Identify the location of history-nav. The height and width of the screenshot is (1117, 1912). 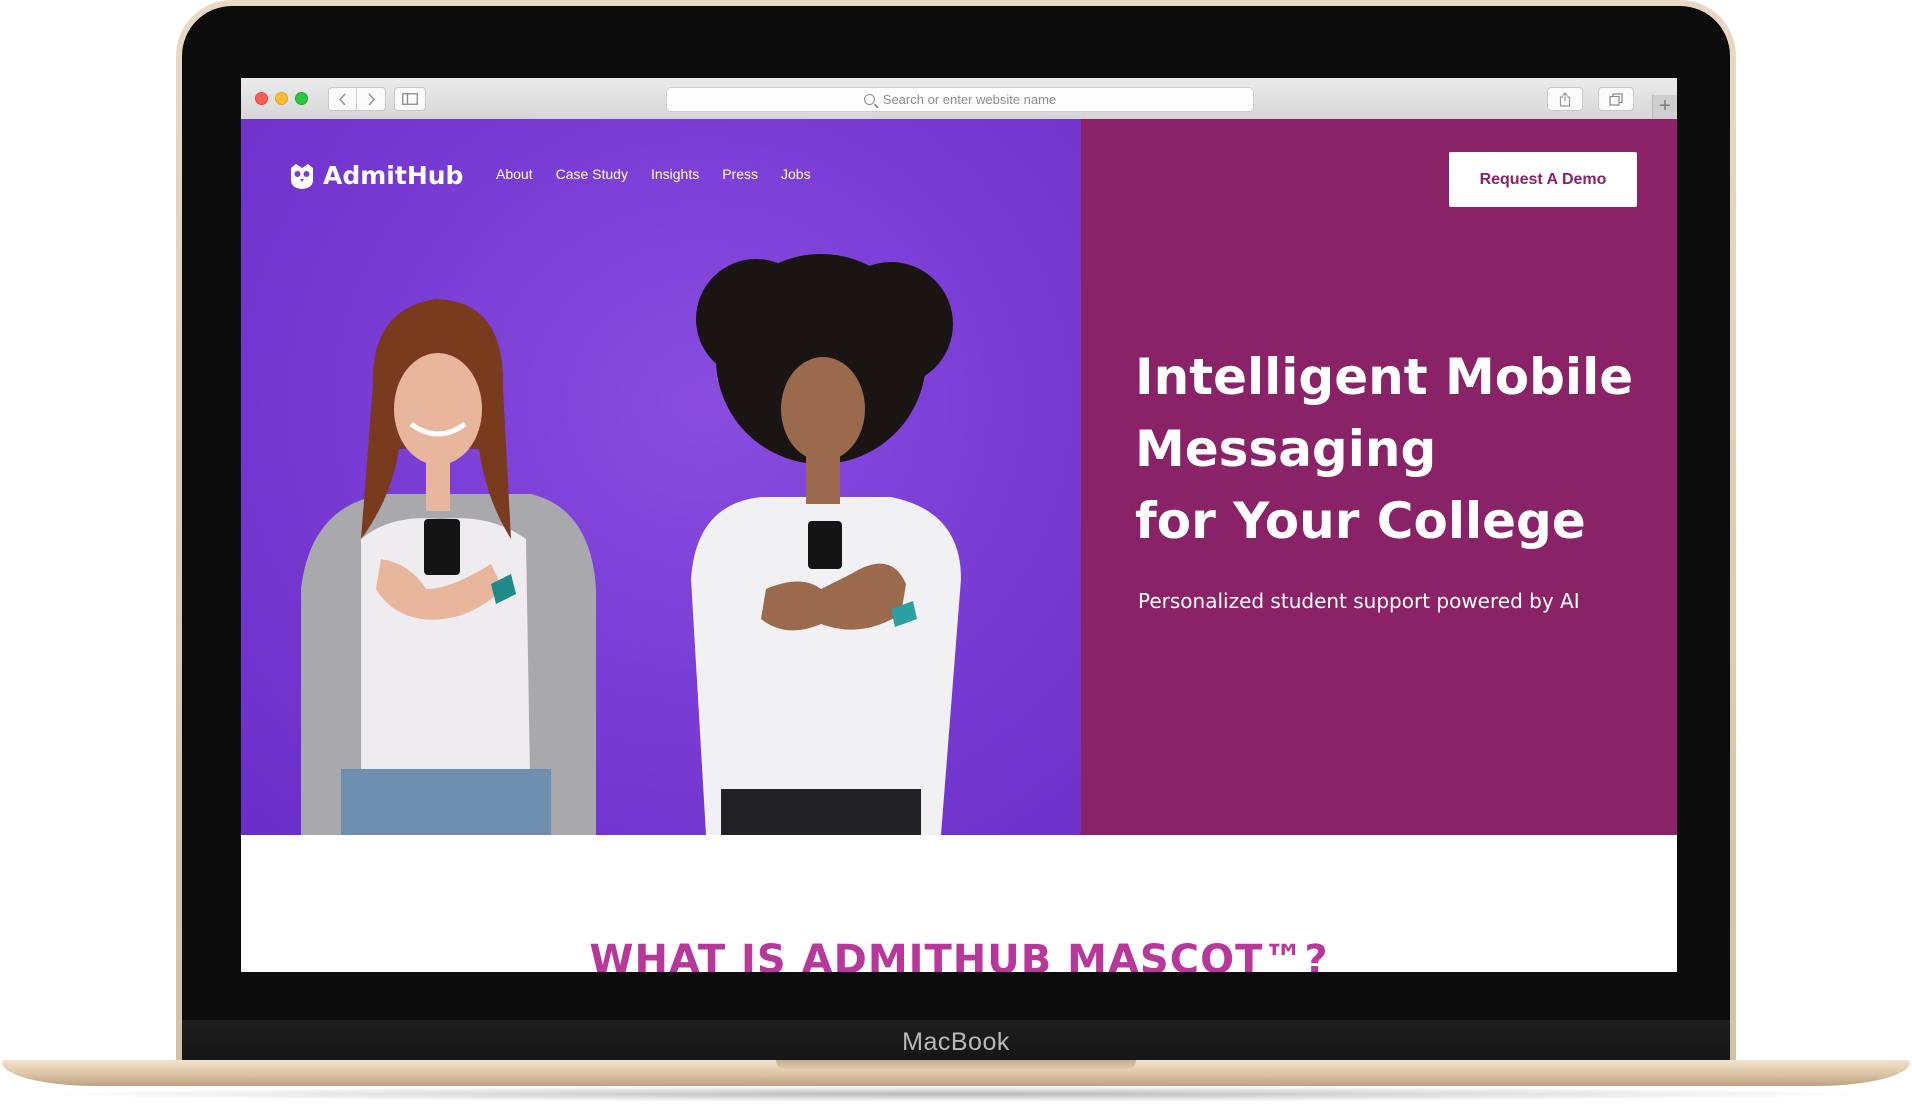
(357, 99).